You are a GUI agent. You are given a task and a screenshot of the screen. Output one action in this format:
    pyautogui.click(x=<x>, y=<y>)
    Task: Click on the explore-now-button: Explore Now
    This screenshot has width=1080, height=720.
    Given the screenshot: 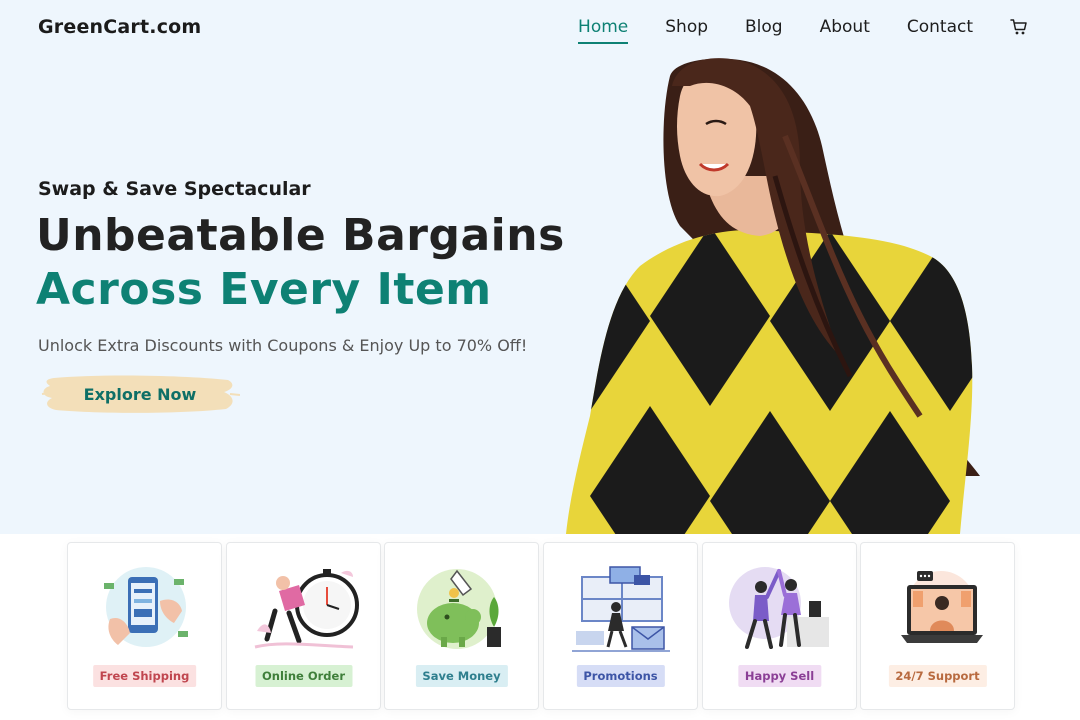 What is the action you would take?
    pyautogui.click(x=140, y=394)
    